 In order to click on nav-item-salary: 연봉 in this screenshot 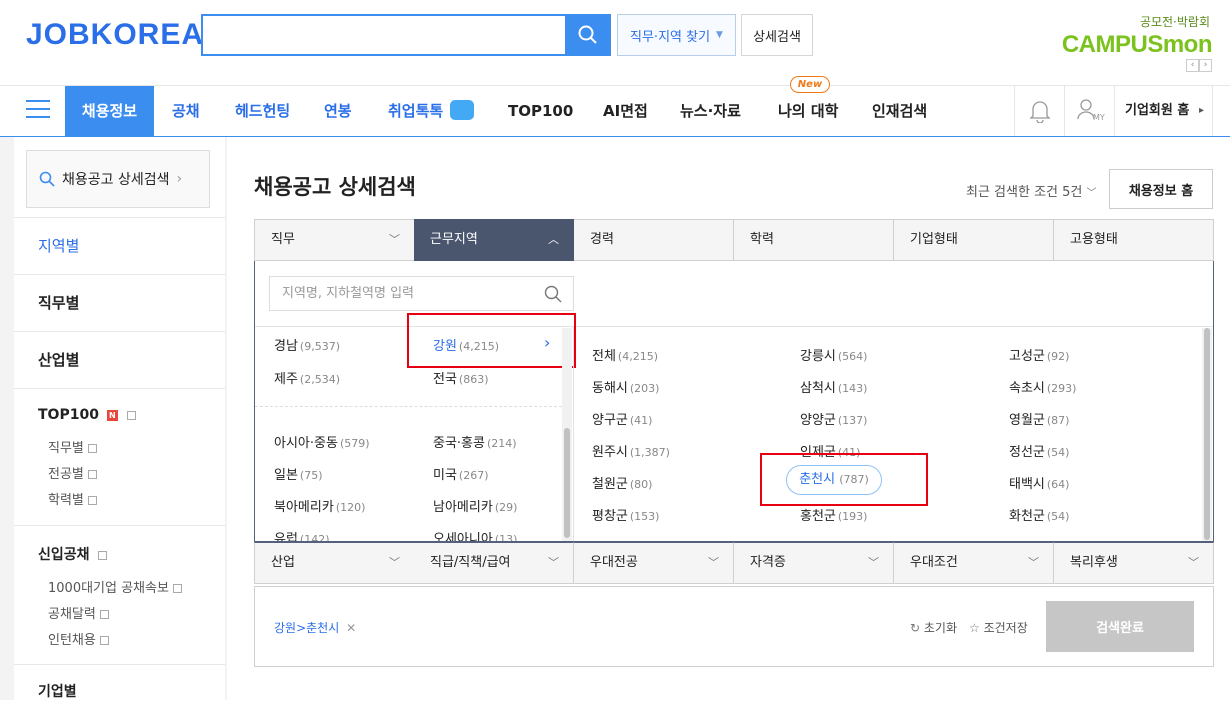, I will do `click(338, 111)`.